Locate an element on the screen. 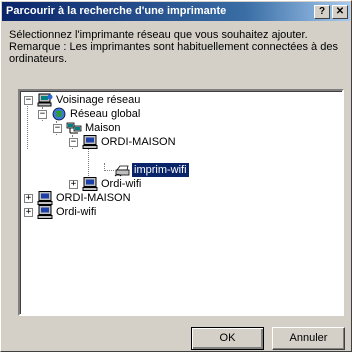 The height and width of the screenshot is (352, 352). help-button: ? is located at coordinates (322, 12).